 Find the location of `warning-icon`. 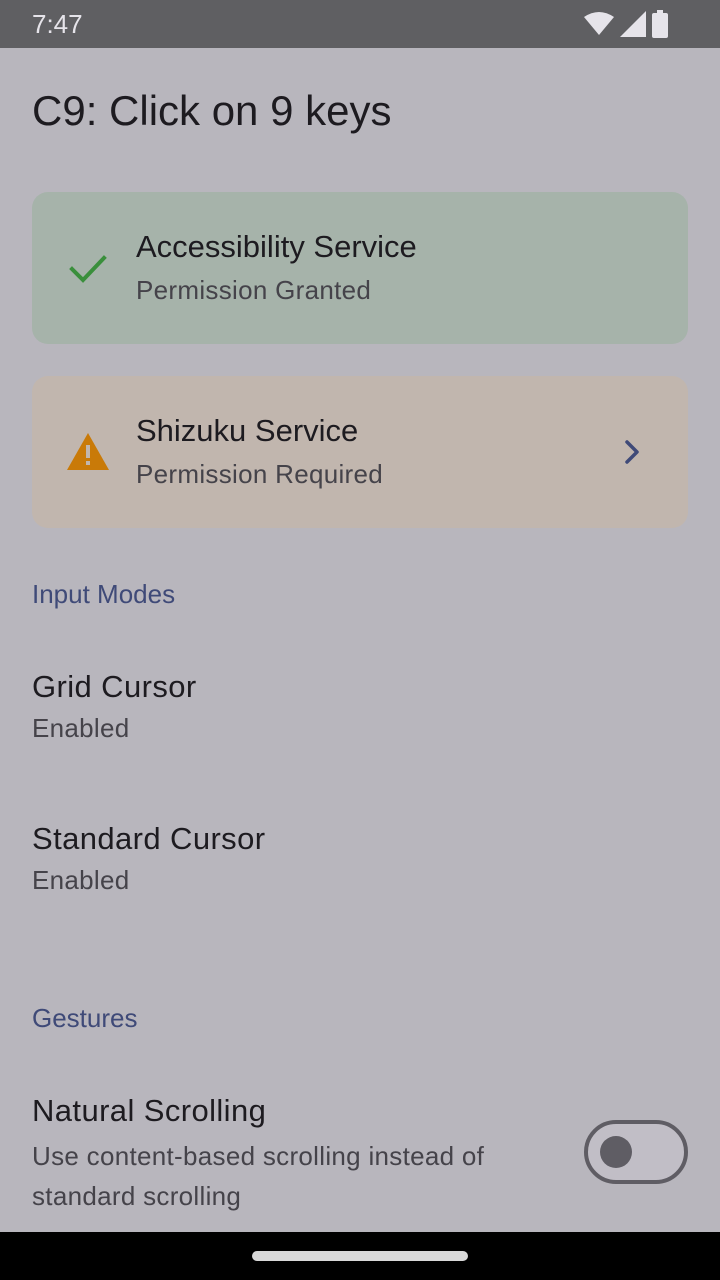

warning-icon is located at coordinates (88, 451).